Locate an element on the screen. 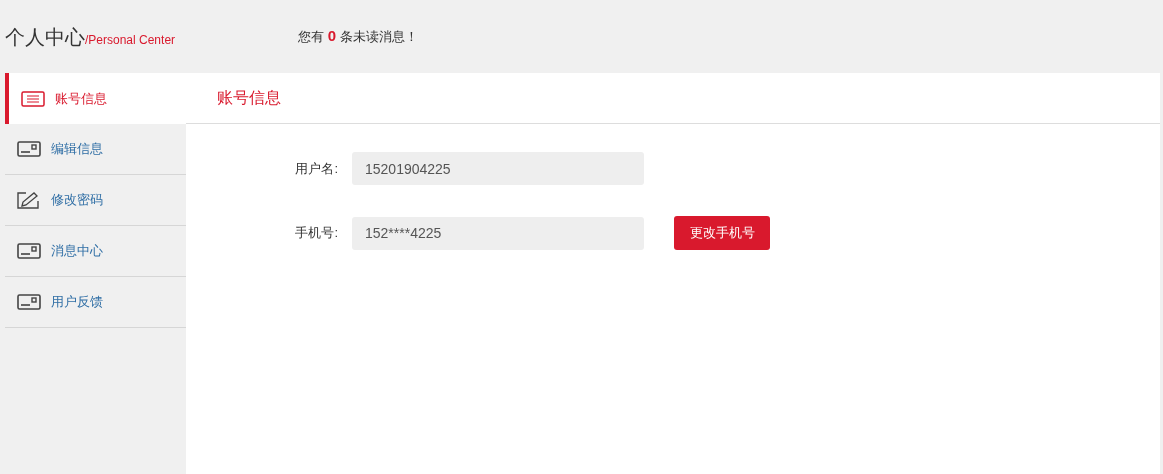 This screenshot has height=474, width=1163. page-subtitle: /Personal Center is located at coordinates (130, 40).